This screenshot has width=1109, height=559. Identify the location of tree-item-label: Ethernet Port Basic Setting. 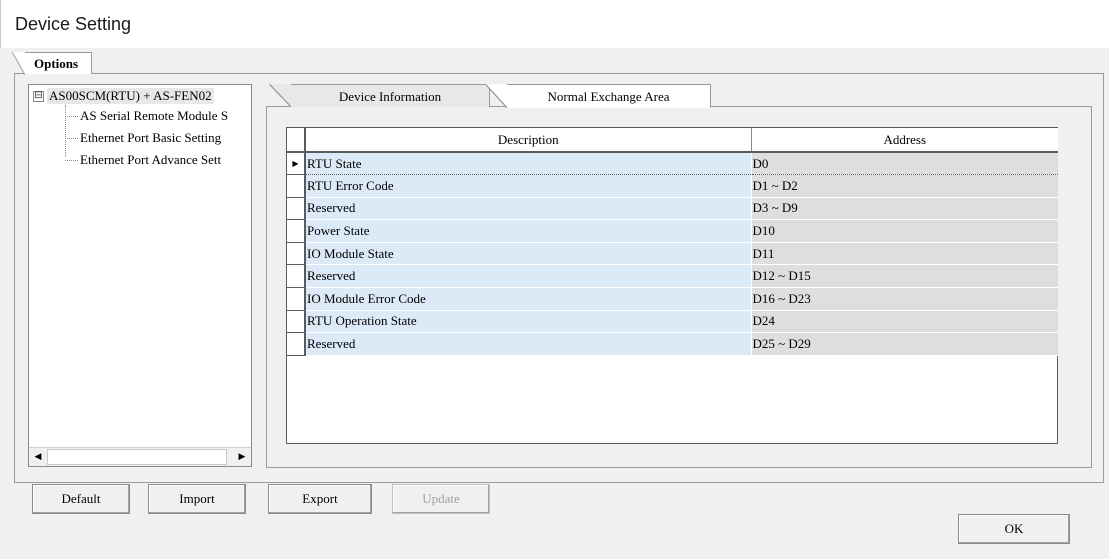
(150, 138).